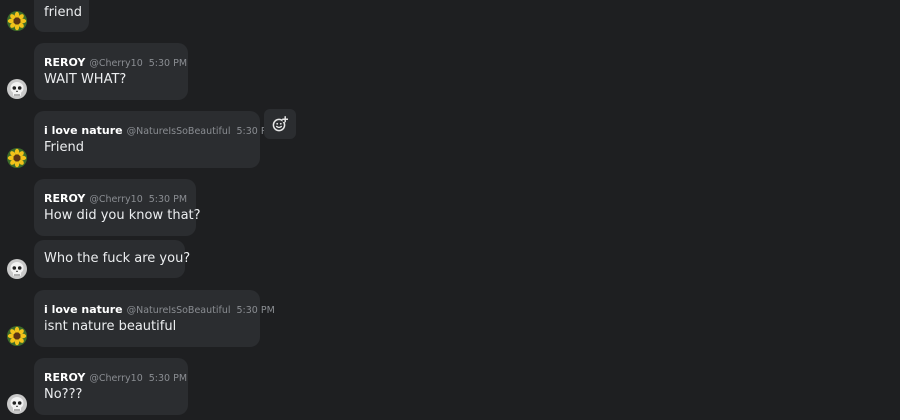 The image size is (900, 420). I want to click on message-text: friend, so click(63, 12).